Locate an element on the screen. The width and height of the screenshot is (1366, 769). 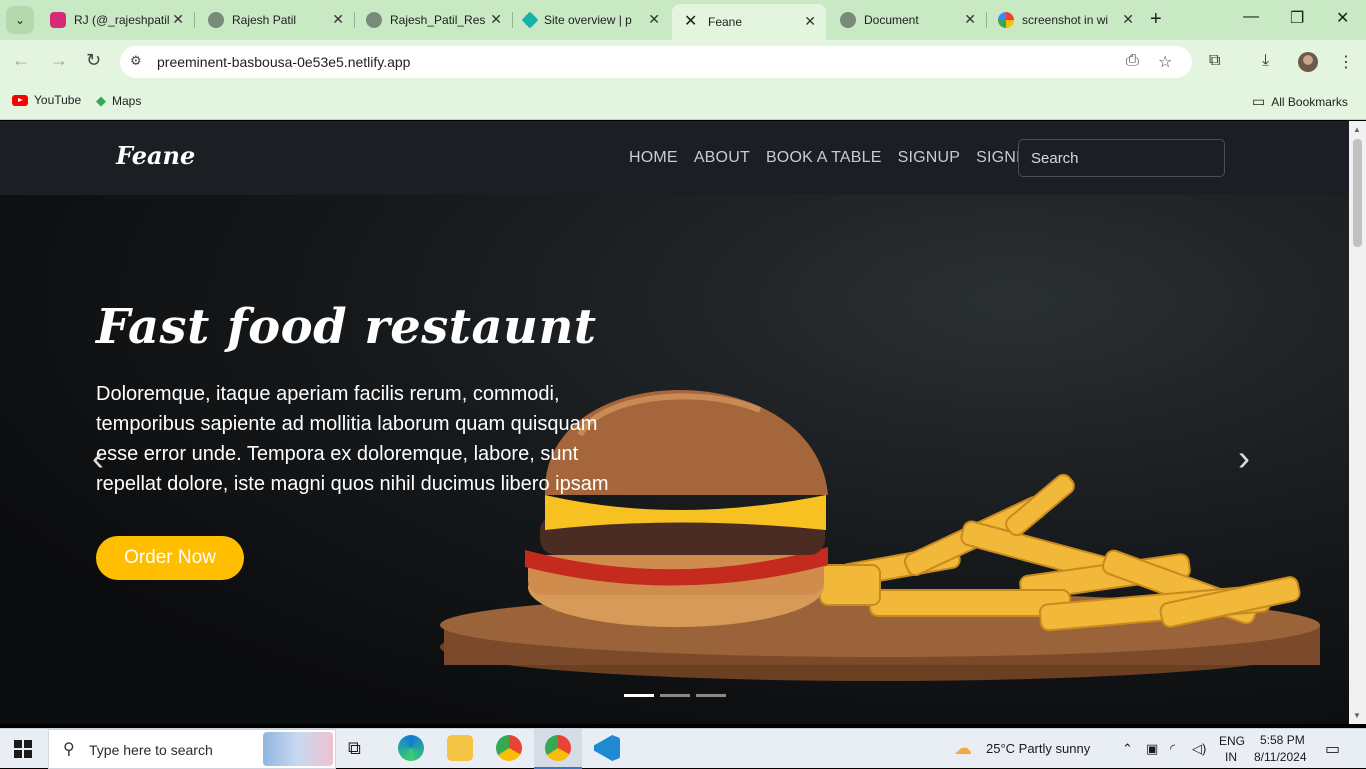
youtube-icon is located at coordinates (20, 100).